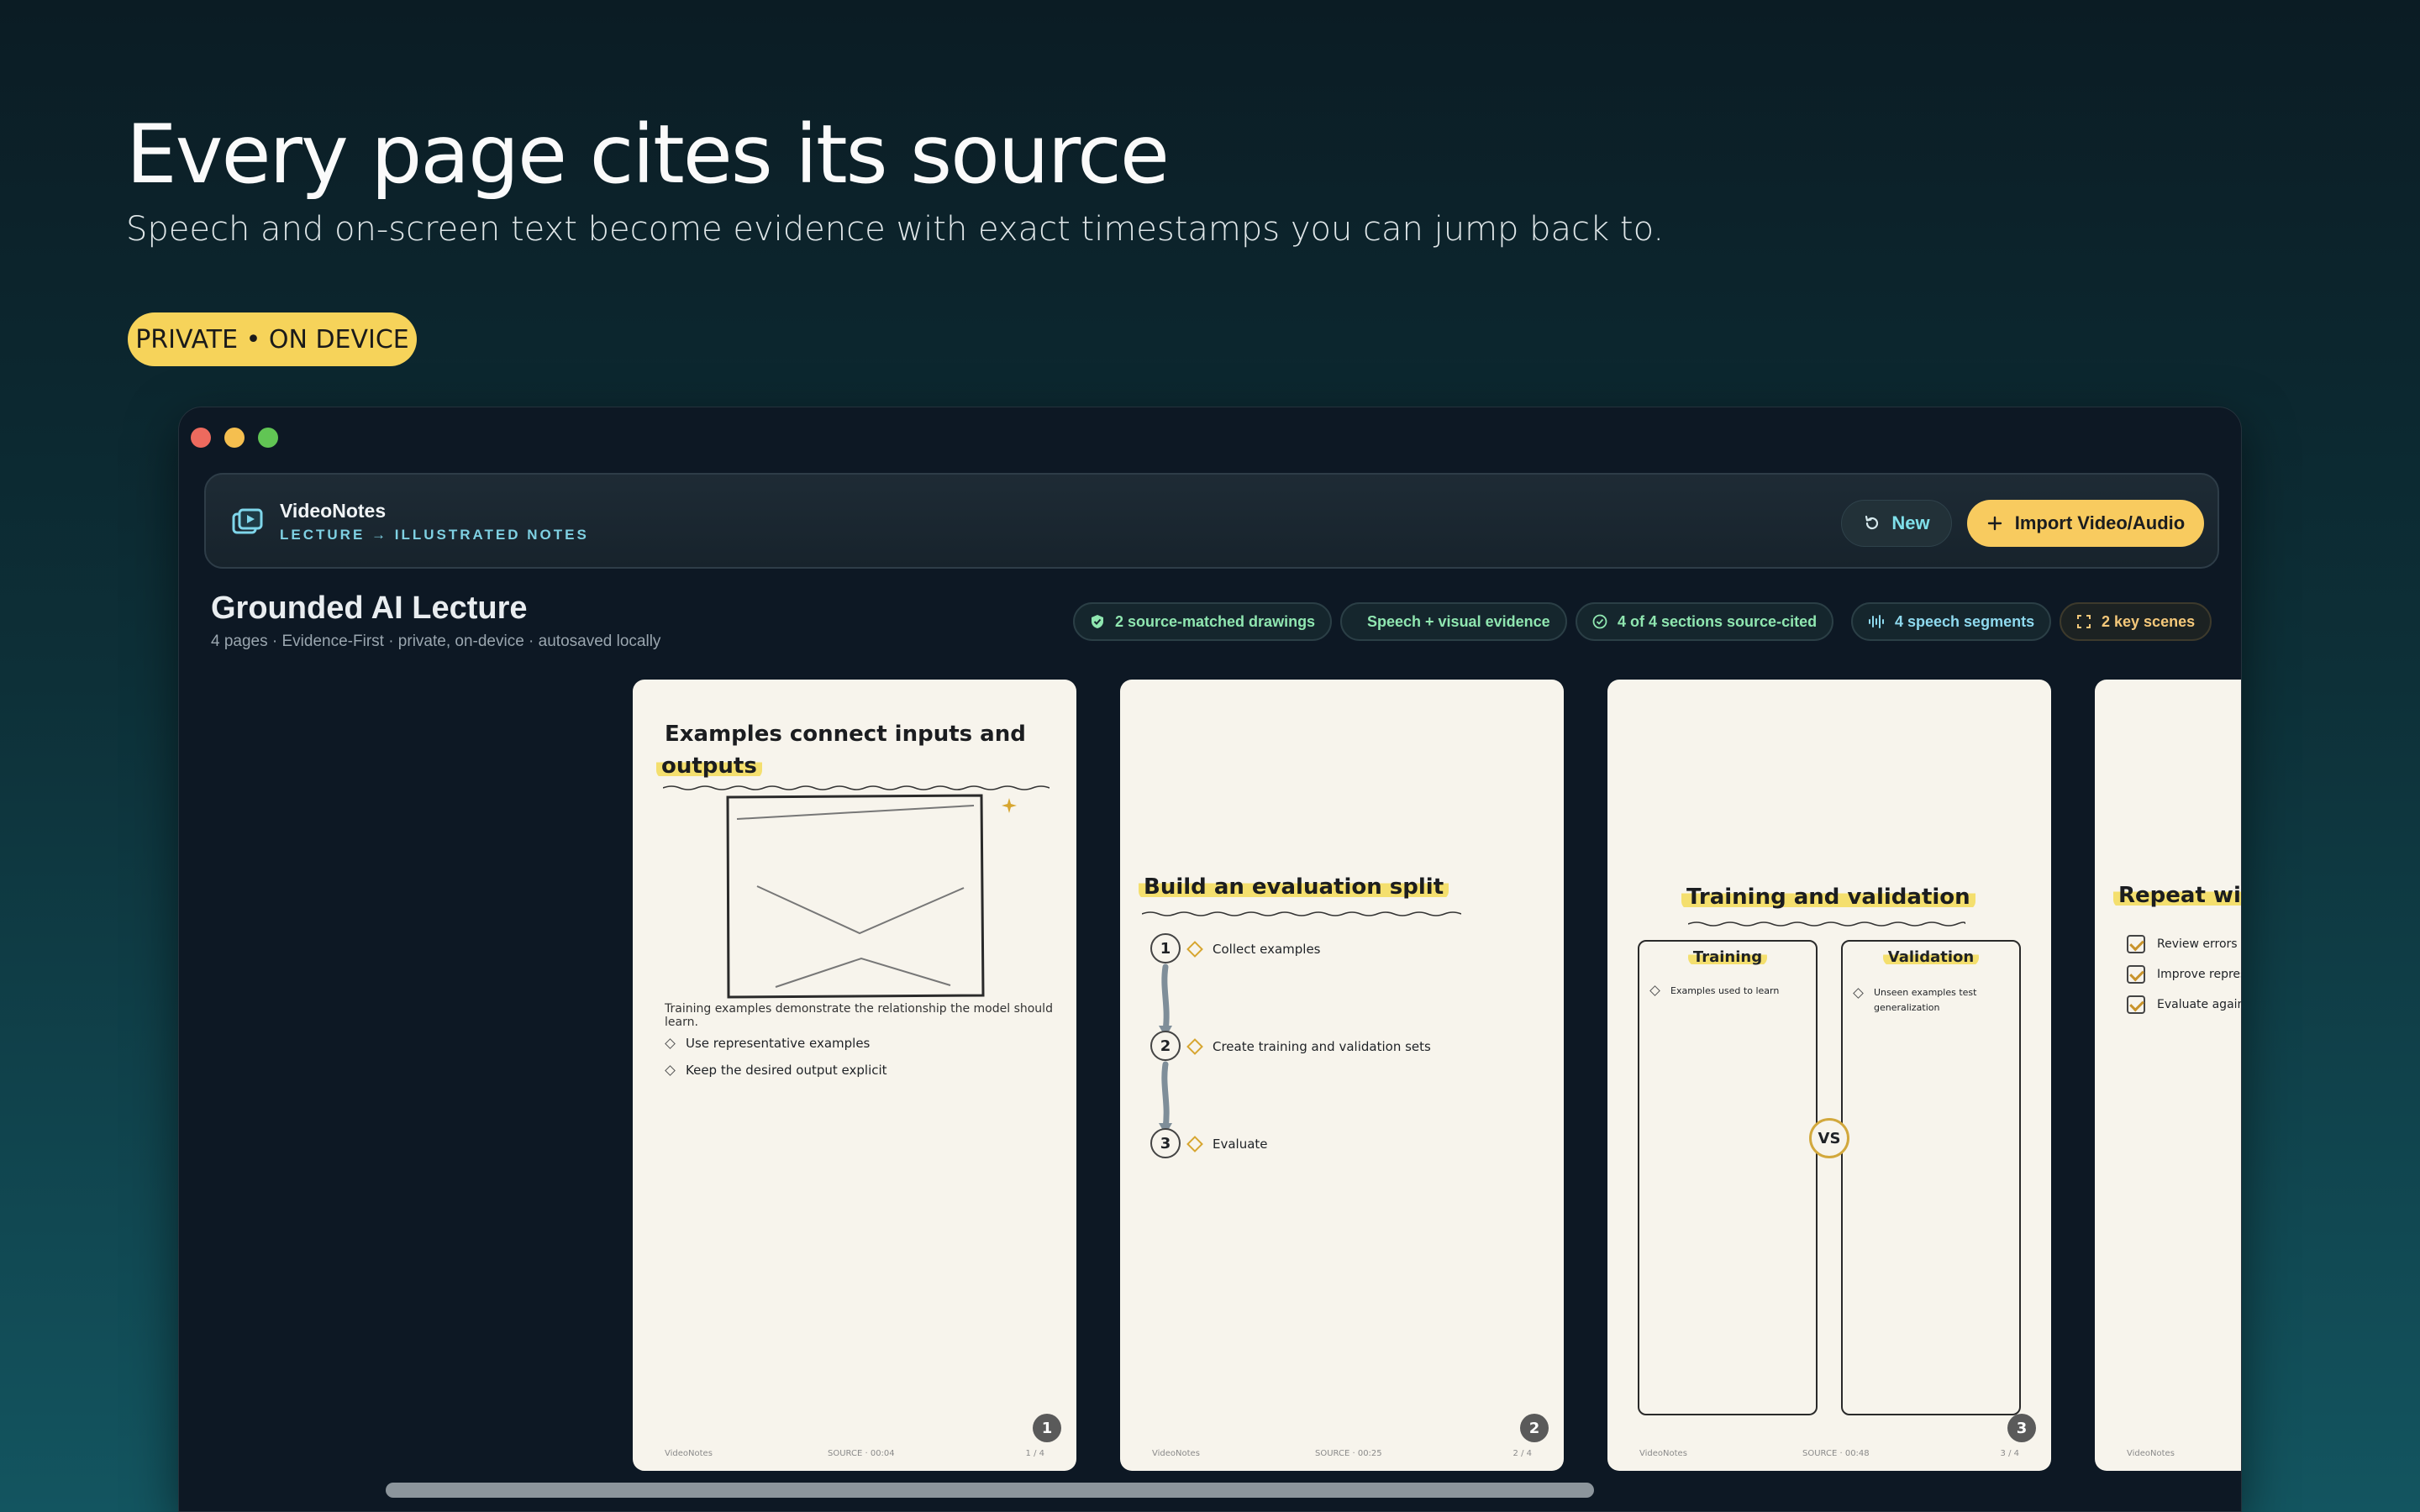 The width and height of the screenshot is (2420, 1512). What do you see at coordinates (2100, 522) in the screenshot?
I see `import-button-label: Import Video/Audio` at bounding box center [2100, 522].